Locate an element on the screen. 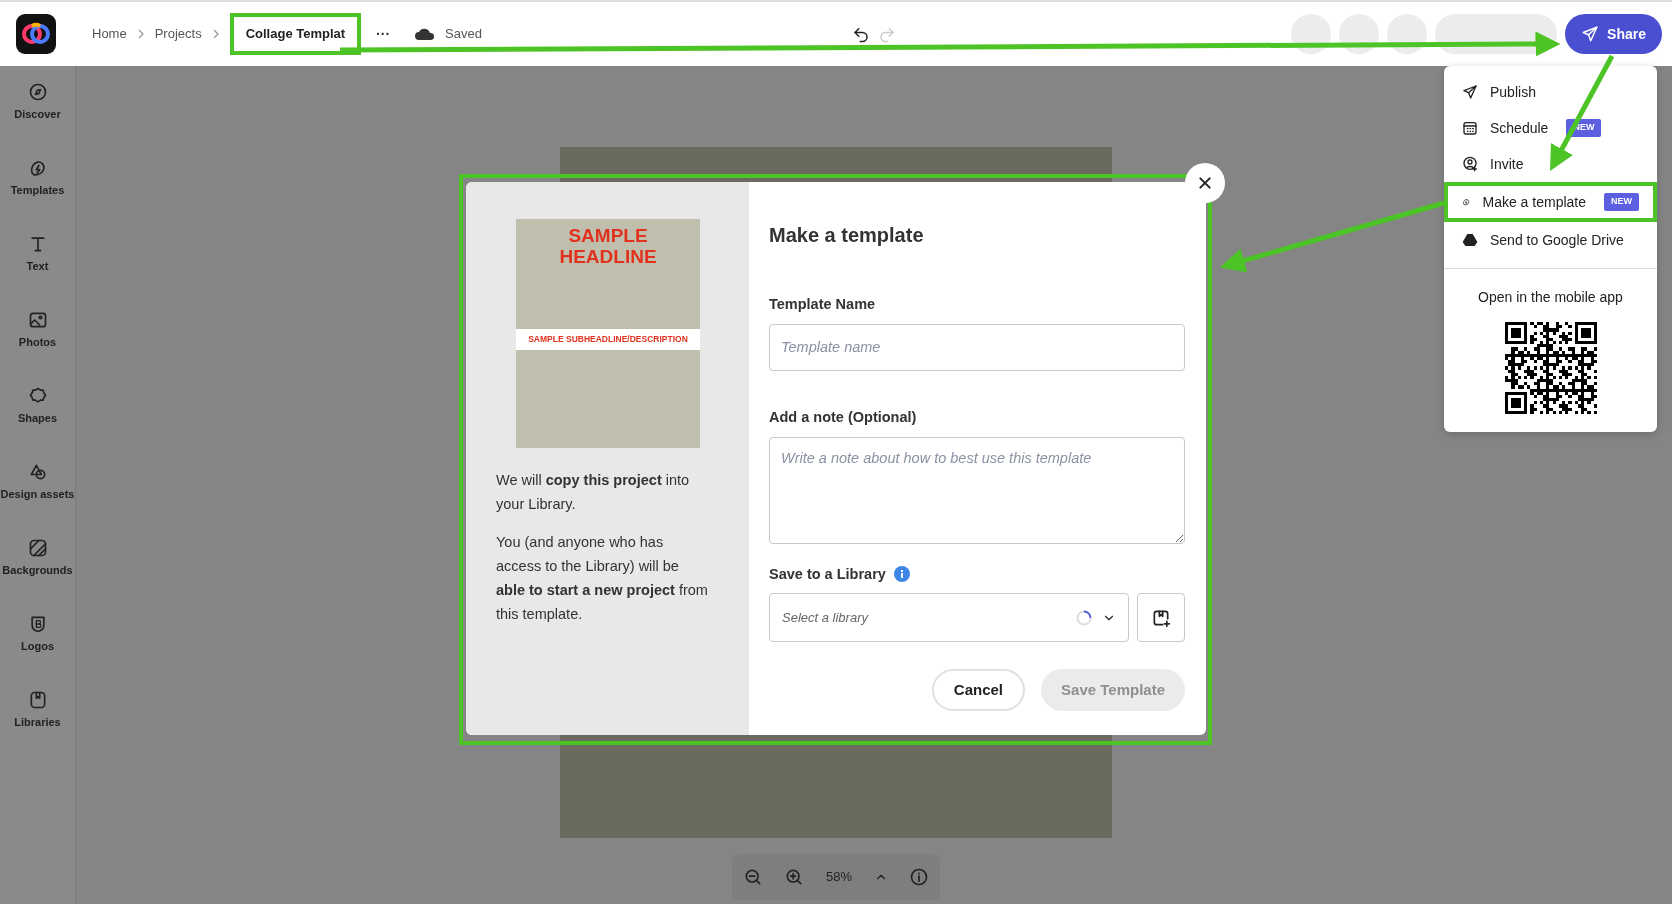 This screenshot has height=904, width=1672. field-label: Template Name is located at coordinates (822, 304).